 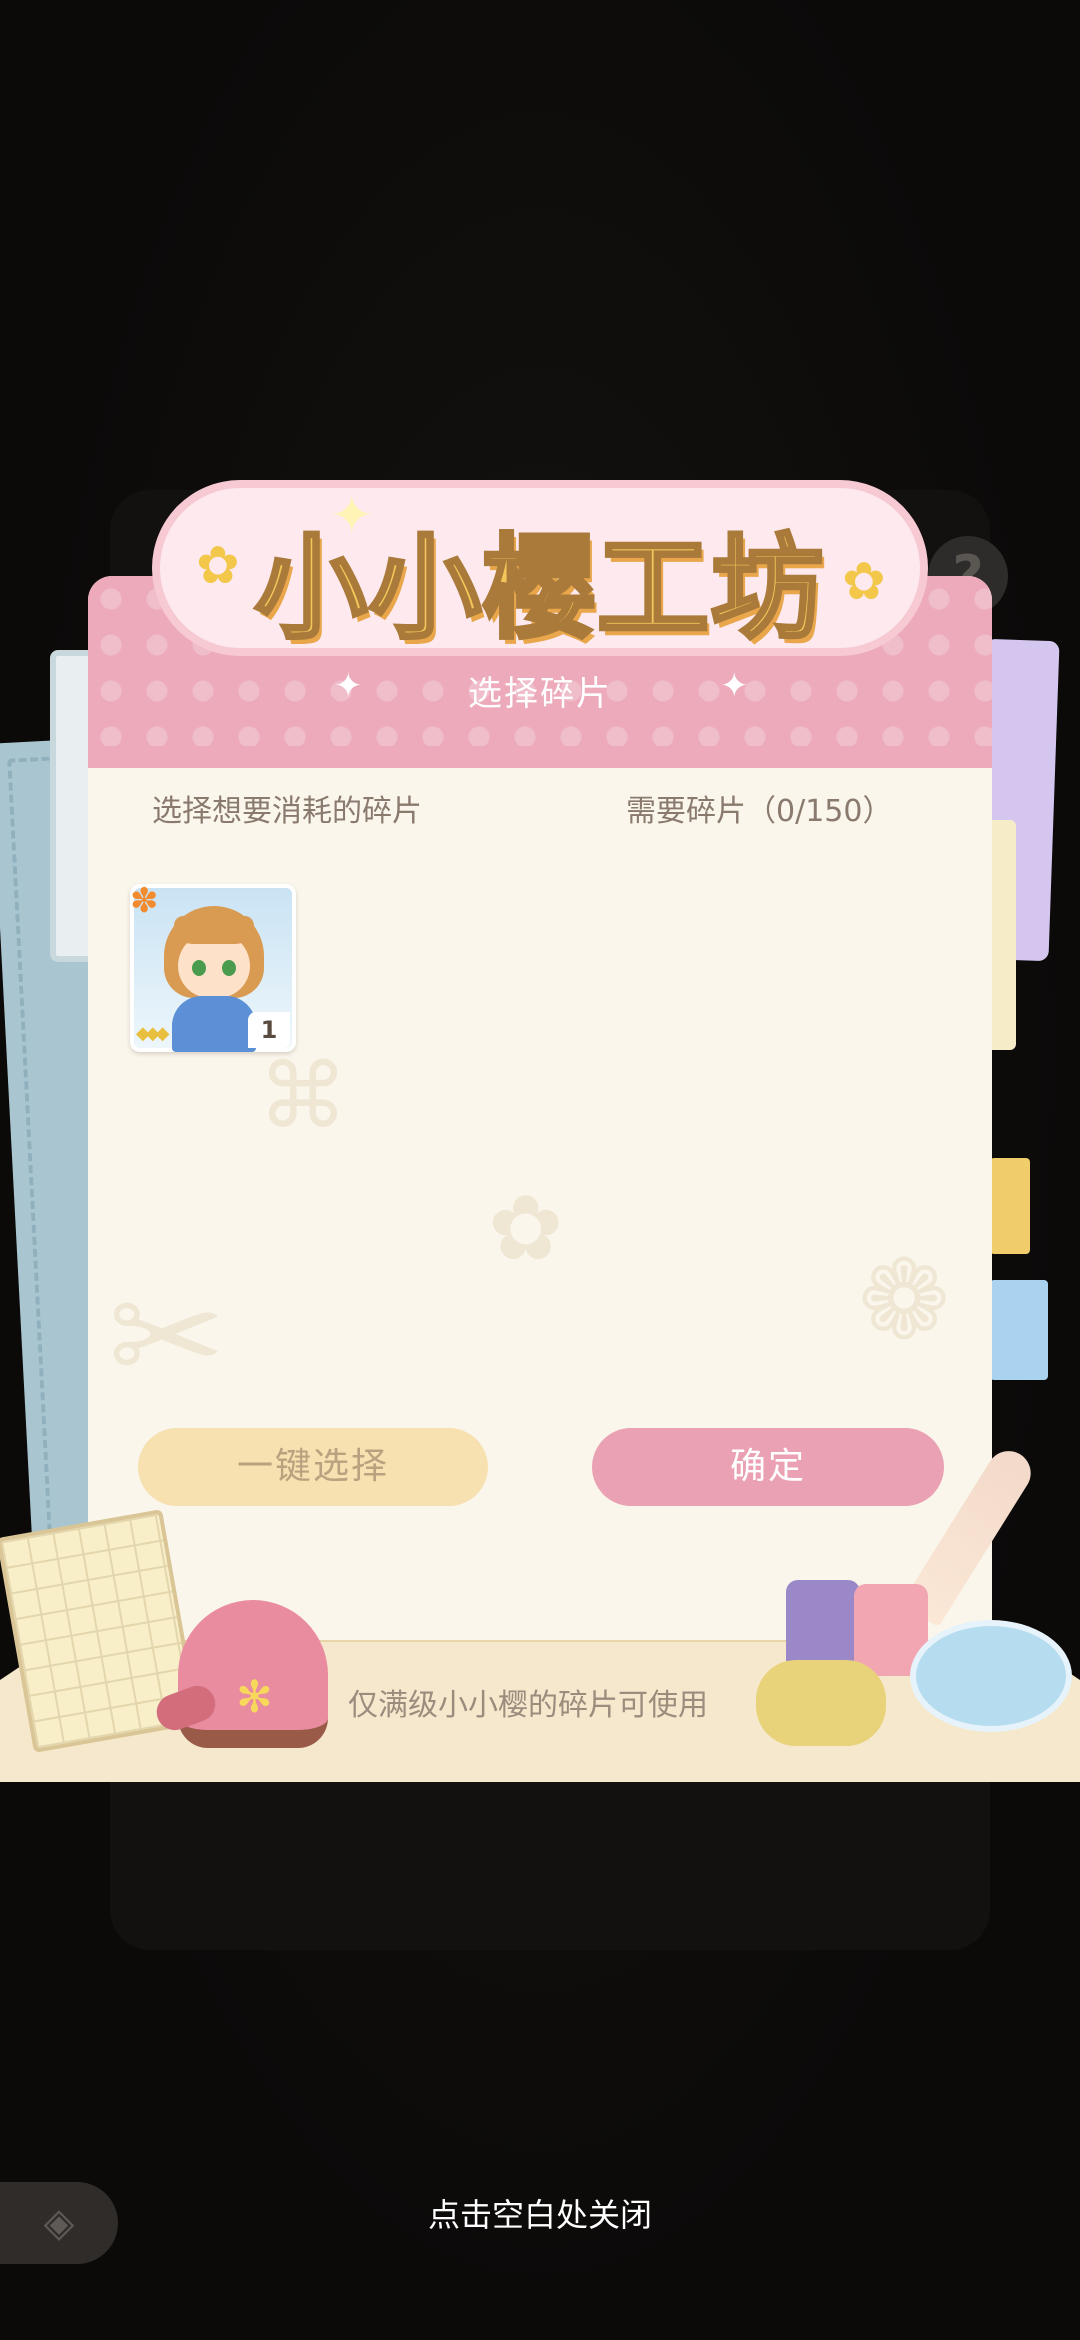 I want to click on rank-diamonds-icon: ◆◆◆, so click(x=152, y=1033).